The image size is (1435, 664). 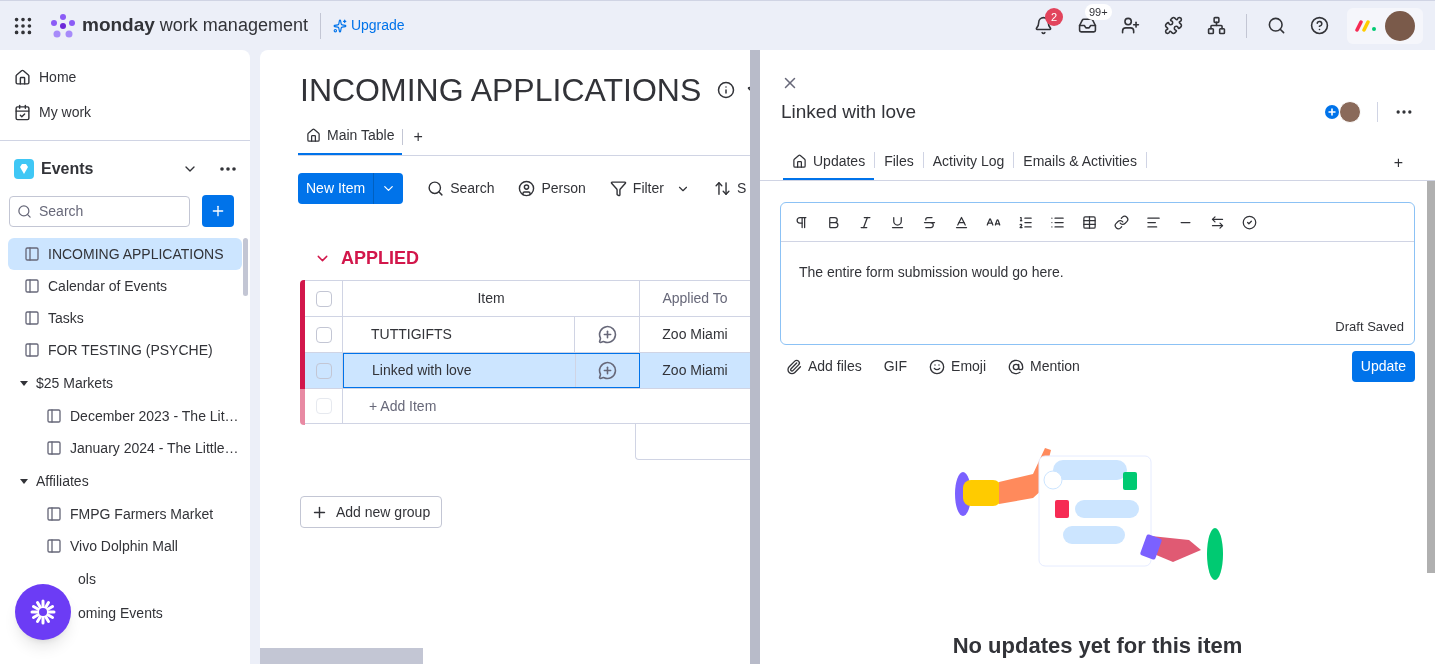 I want to click on group-title: APPLIED, so click(x=380, y=258).